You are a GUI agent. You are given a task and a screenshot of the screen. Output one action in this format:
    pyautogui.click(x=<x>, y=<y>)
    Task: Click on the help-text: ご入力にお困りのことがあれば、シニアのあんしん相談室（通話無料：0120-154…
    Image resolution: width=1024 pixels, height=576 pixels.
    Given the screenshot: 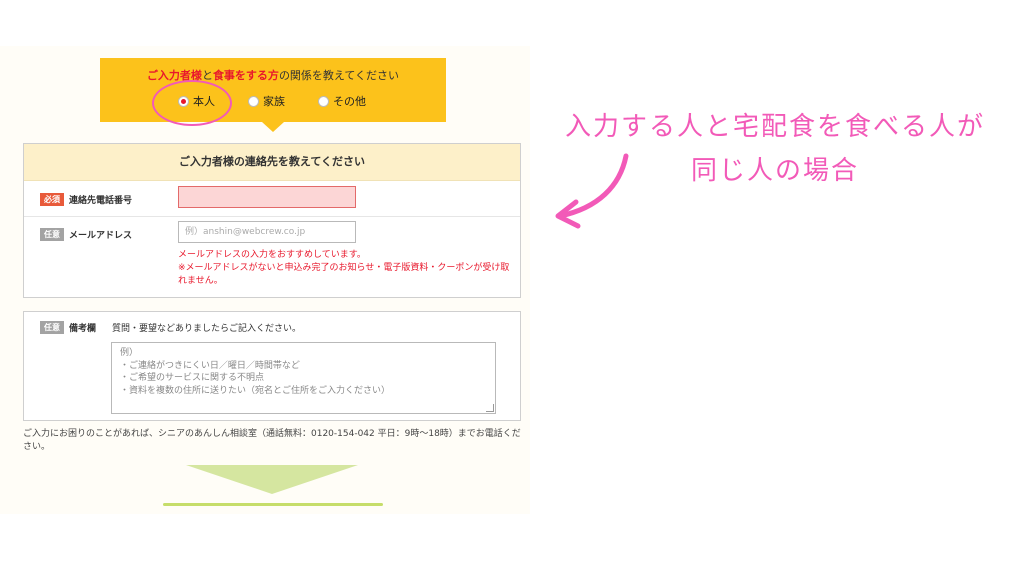 What is the action you would take?
    pyautogui.click(x=272, y=440)
    